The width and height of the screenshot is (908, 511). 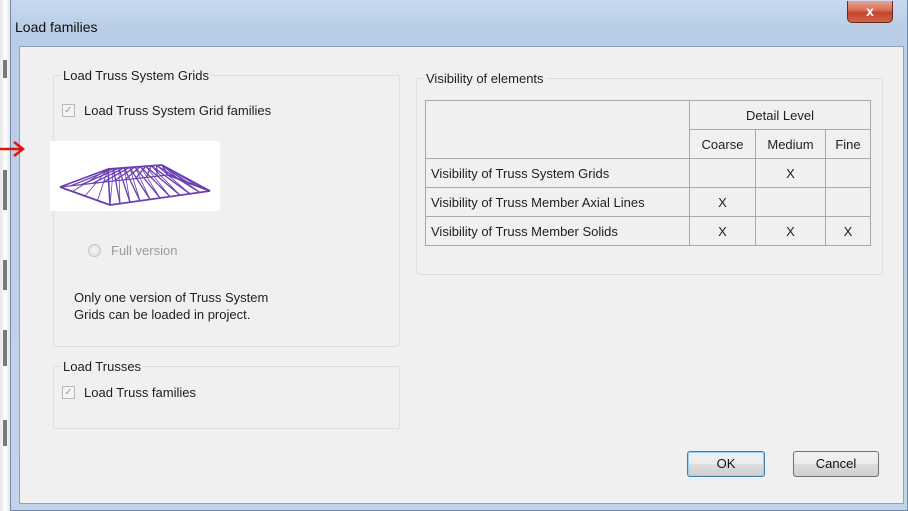 What do you see at coordinates (459, 23) in the screenshot?
I see `title-bar: Load families x` at bounding box center [459, 23].